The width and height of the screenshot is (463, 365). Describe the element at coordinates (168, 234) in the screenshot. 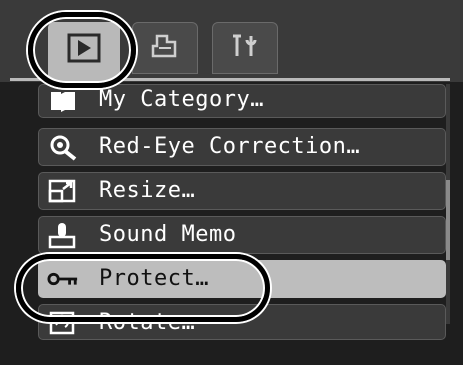

I see `menu-item-label: Sound Memo` at that location.